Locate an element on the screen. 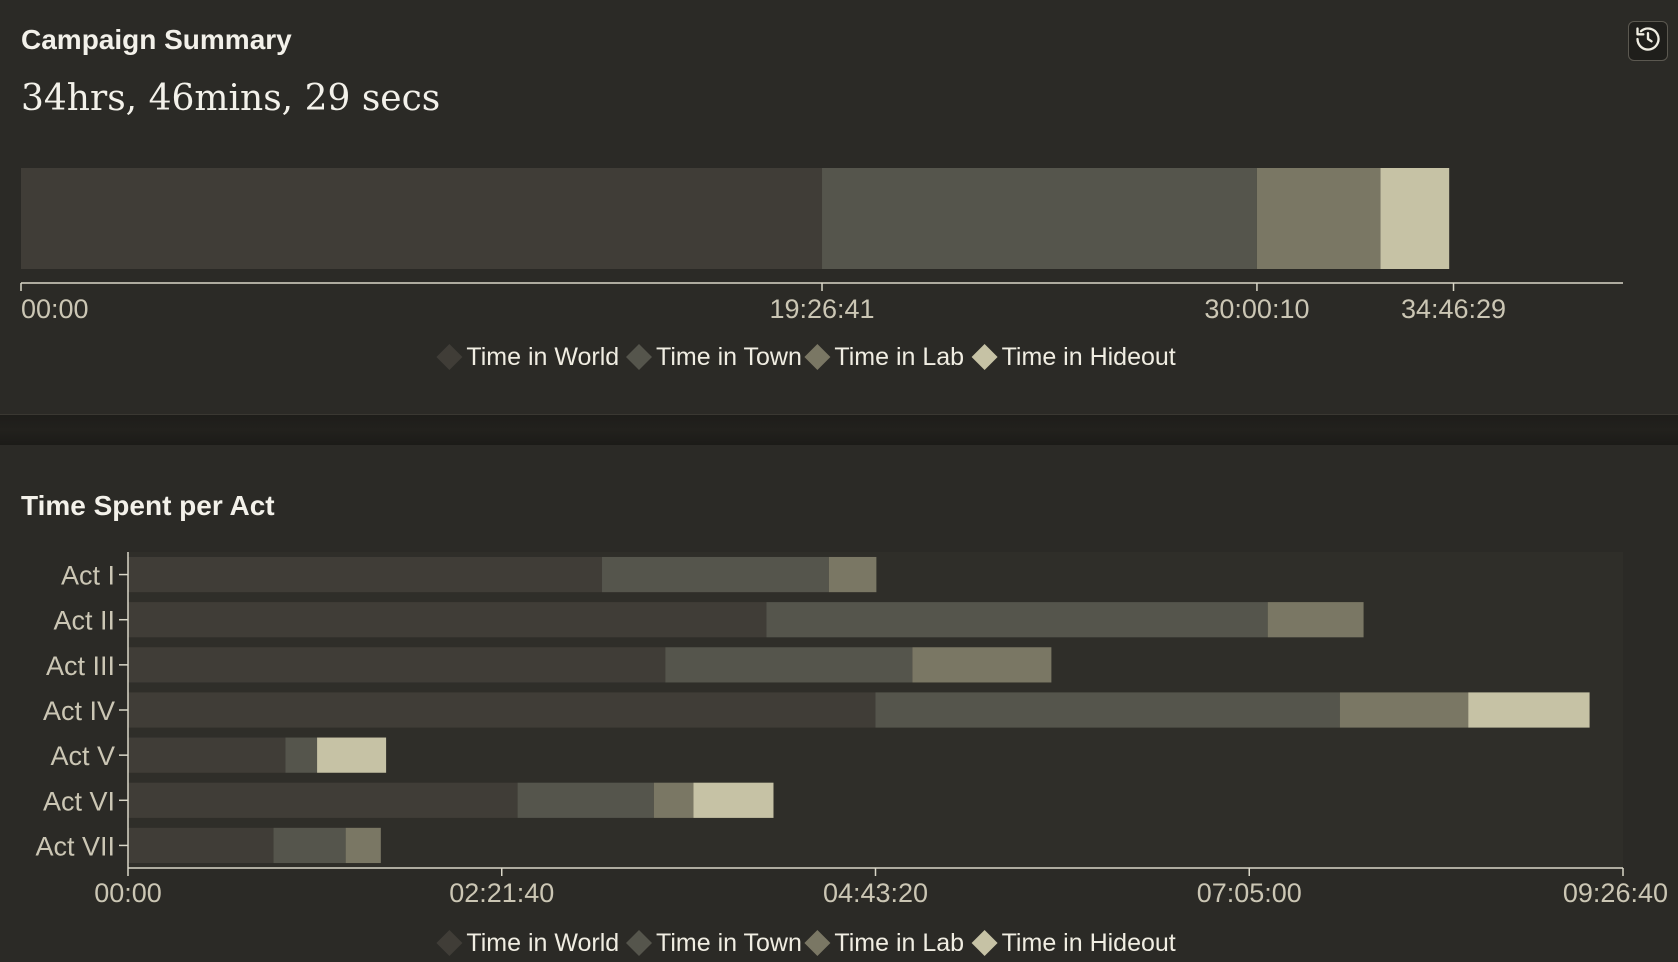 This screenshot has width=1678, height=962. x-tick-label: 04:43:20 is located at coordinates (875, 893).